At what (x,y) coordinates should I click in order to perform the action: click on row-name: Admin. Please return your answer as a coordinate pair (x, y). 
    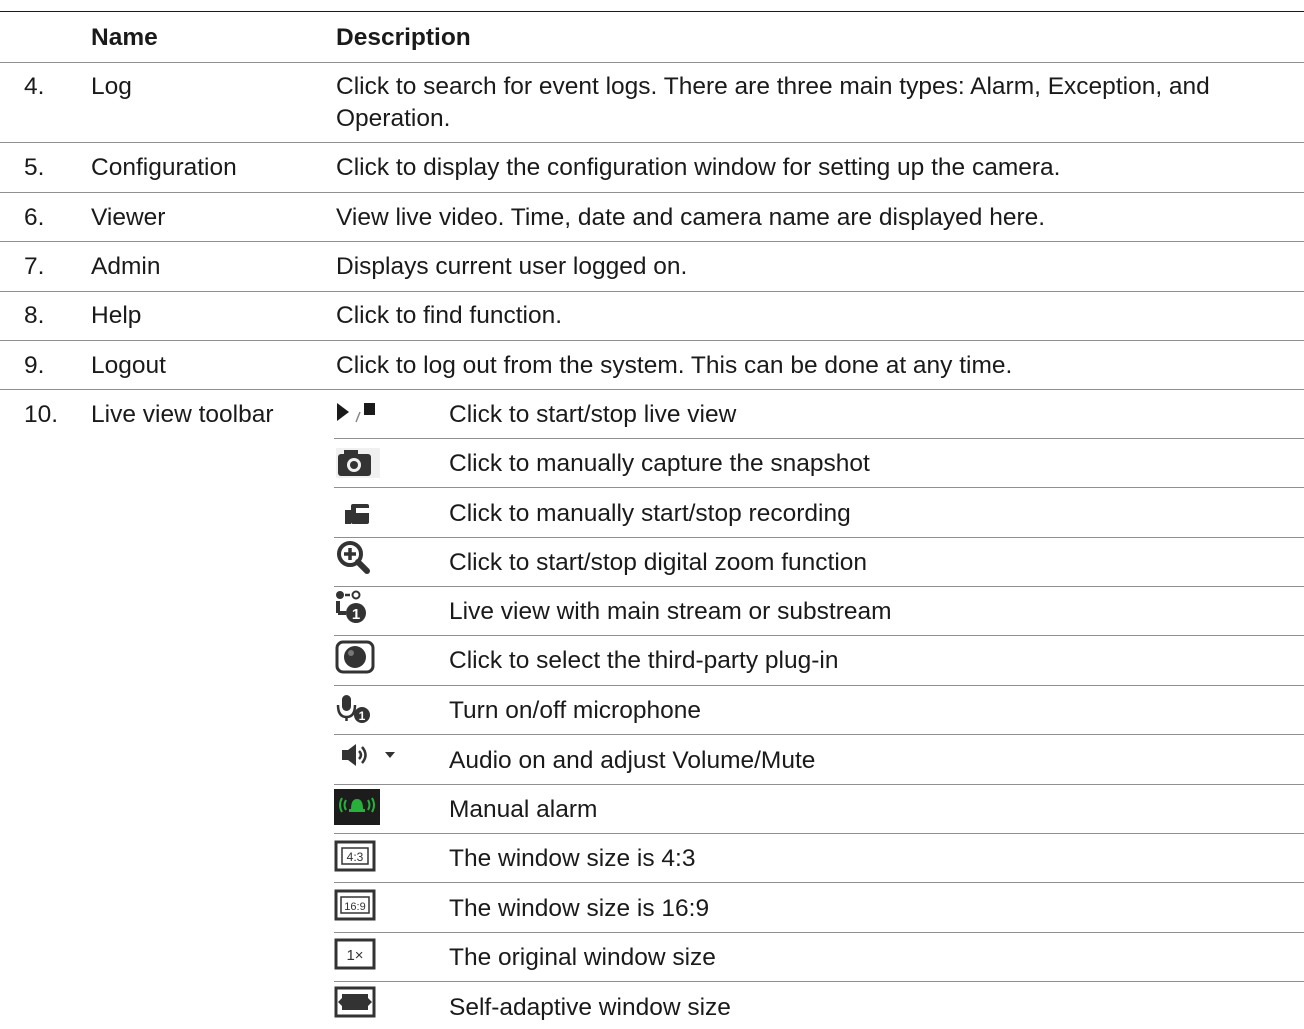
    Looking at the image, I should click on (126, 266).